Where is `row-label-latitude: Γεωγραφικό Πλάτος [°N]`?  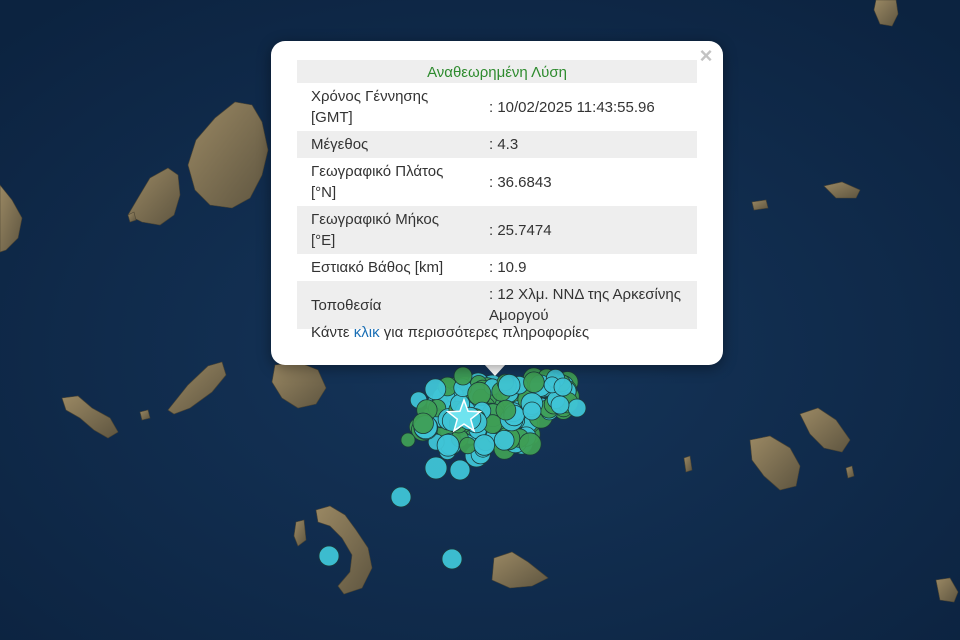
row-label-latitude: Γεωγραφικό Πλάτος [°N] is located at coordinates (377, 182).